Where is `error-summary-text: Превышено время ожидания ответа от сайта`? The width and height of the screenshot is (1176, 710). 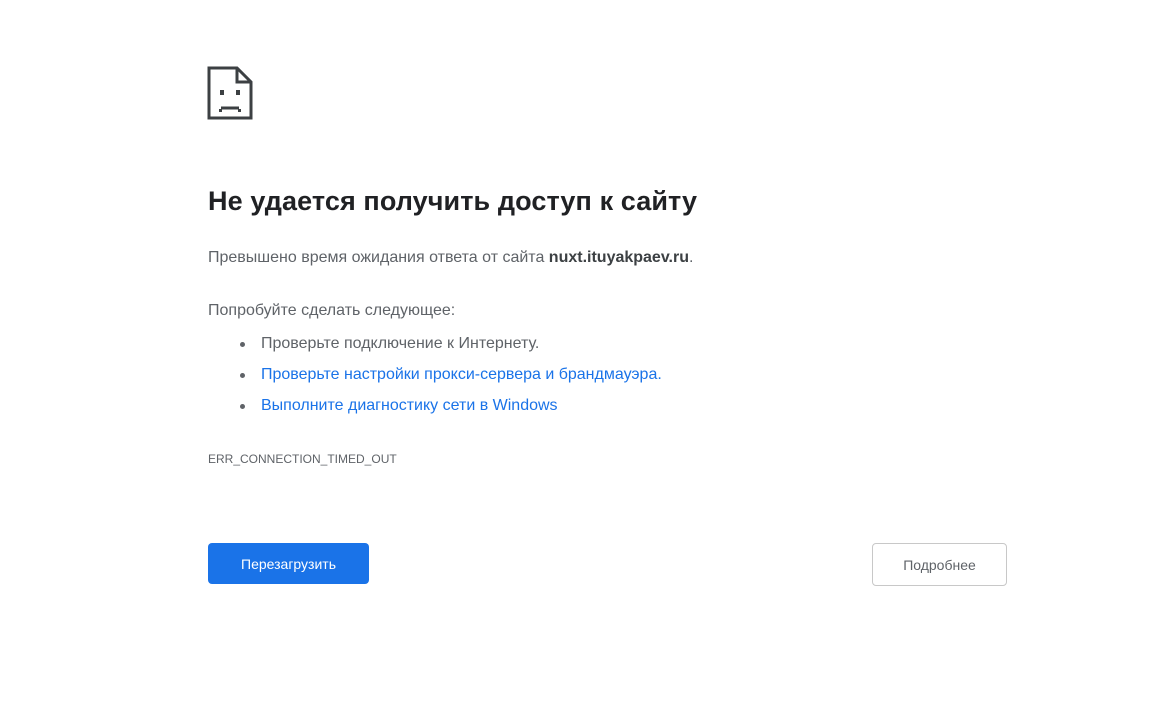 error-summary-text: Превышено время ожидания ответа от сайта is located at coordinates (378, 257).